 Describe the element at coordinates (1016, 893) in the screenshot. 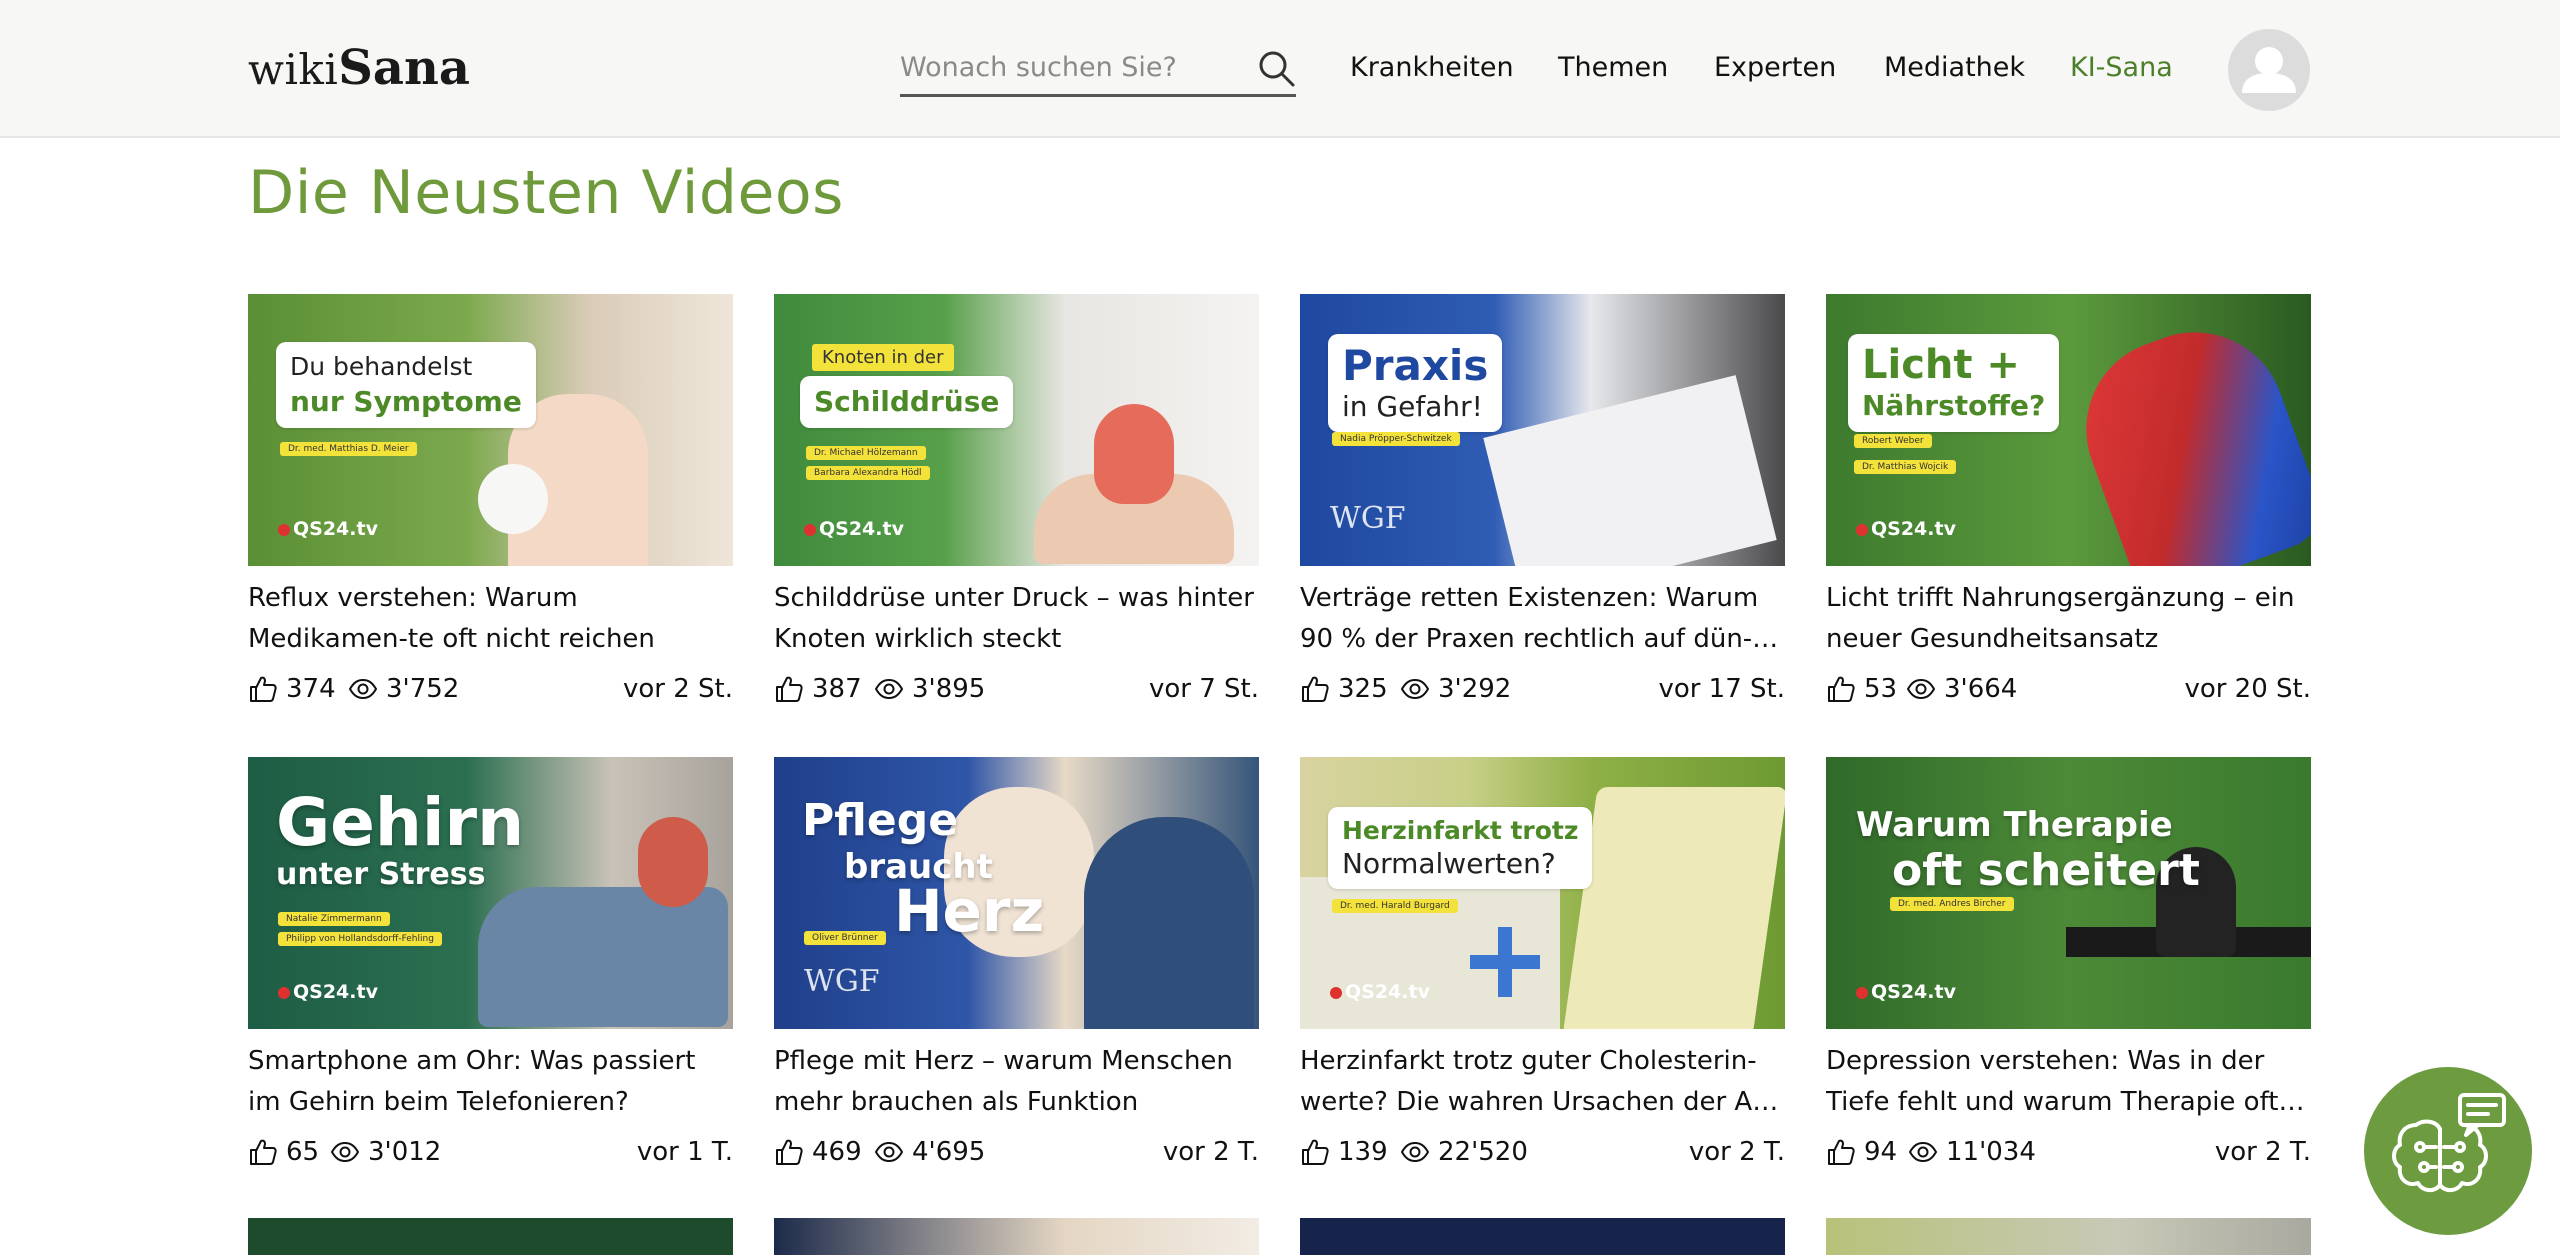

I see `video-thumbnail: Pflege braucht Herz Oliver Brünner WGF` at that location.